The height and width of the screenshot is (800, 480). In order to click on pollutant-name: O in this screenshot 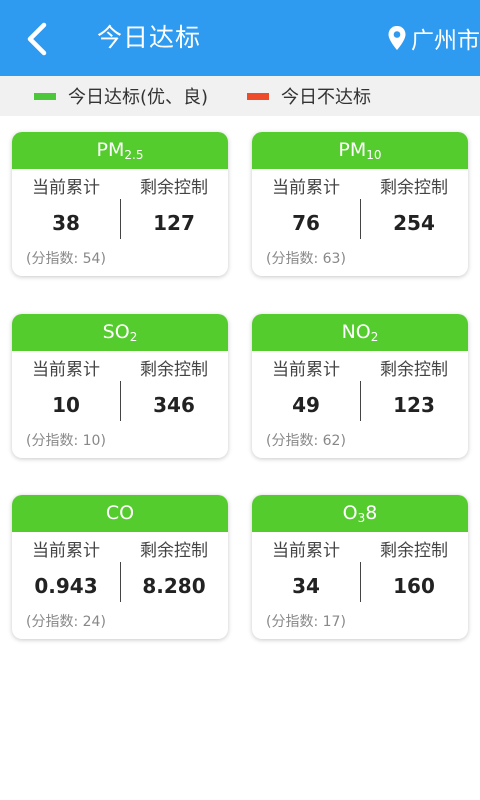, I will do `click(350, 513)`.